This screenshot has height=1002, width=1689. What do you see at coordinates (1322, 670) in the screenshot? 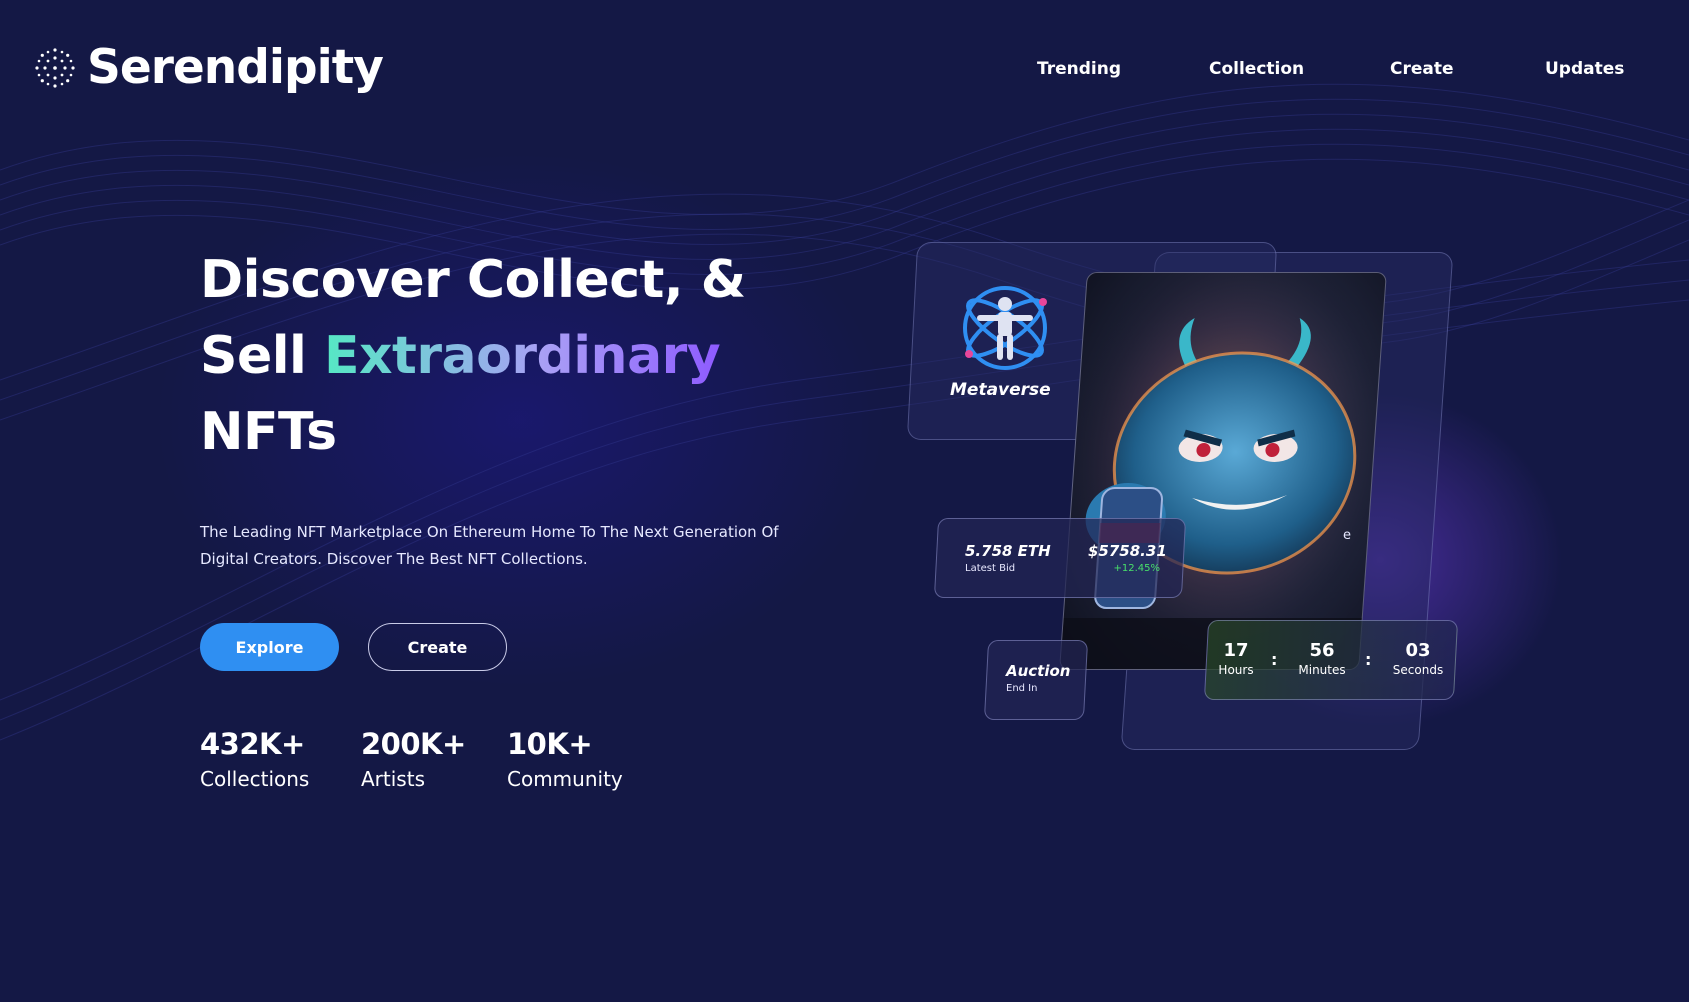
I see `timer-minutes-label: Minutes` at bounding box center [1322, 670].